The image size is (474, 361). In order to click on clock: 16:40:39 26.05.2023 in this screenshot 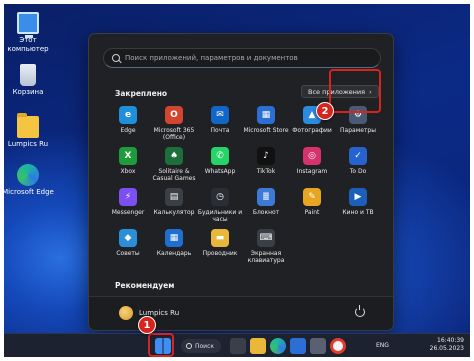, I will do `click(447, 345)`.